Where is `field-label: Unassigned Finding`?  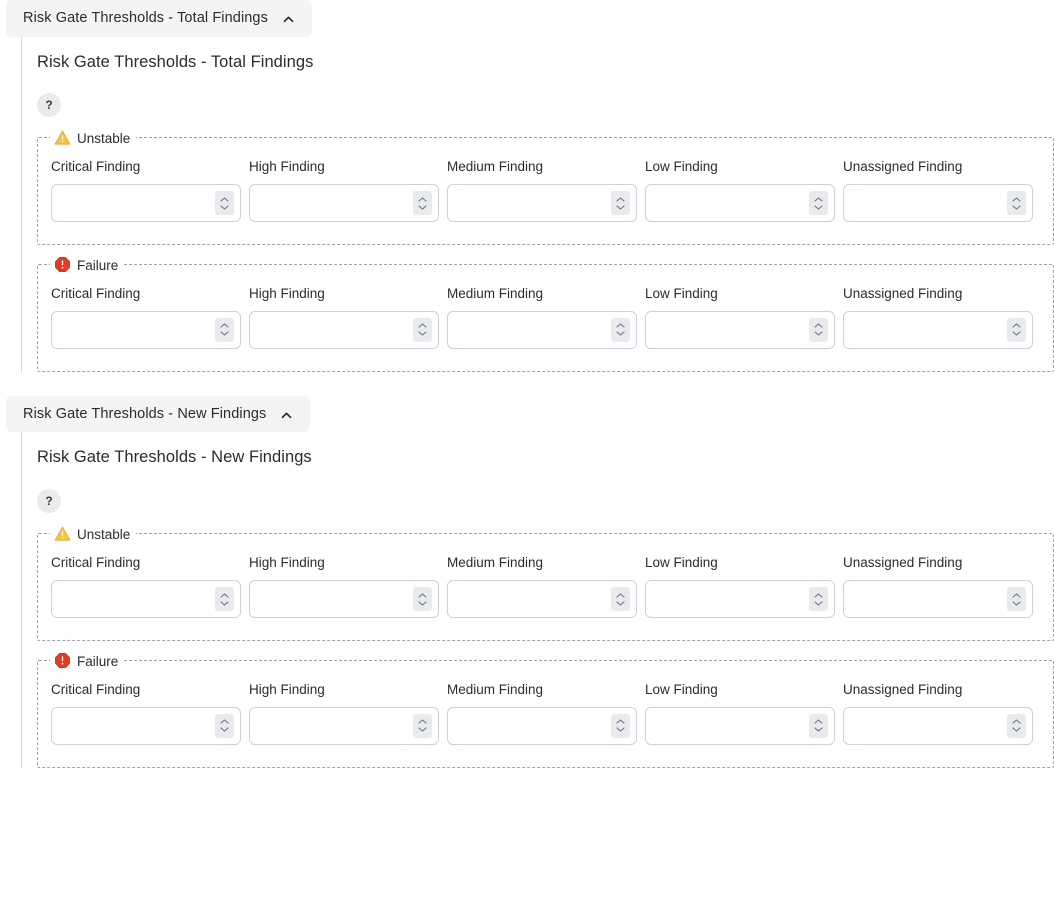
field-label: Unassigned Finding is located at coordinates (903, 690).